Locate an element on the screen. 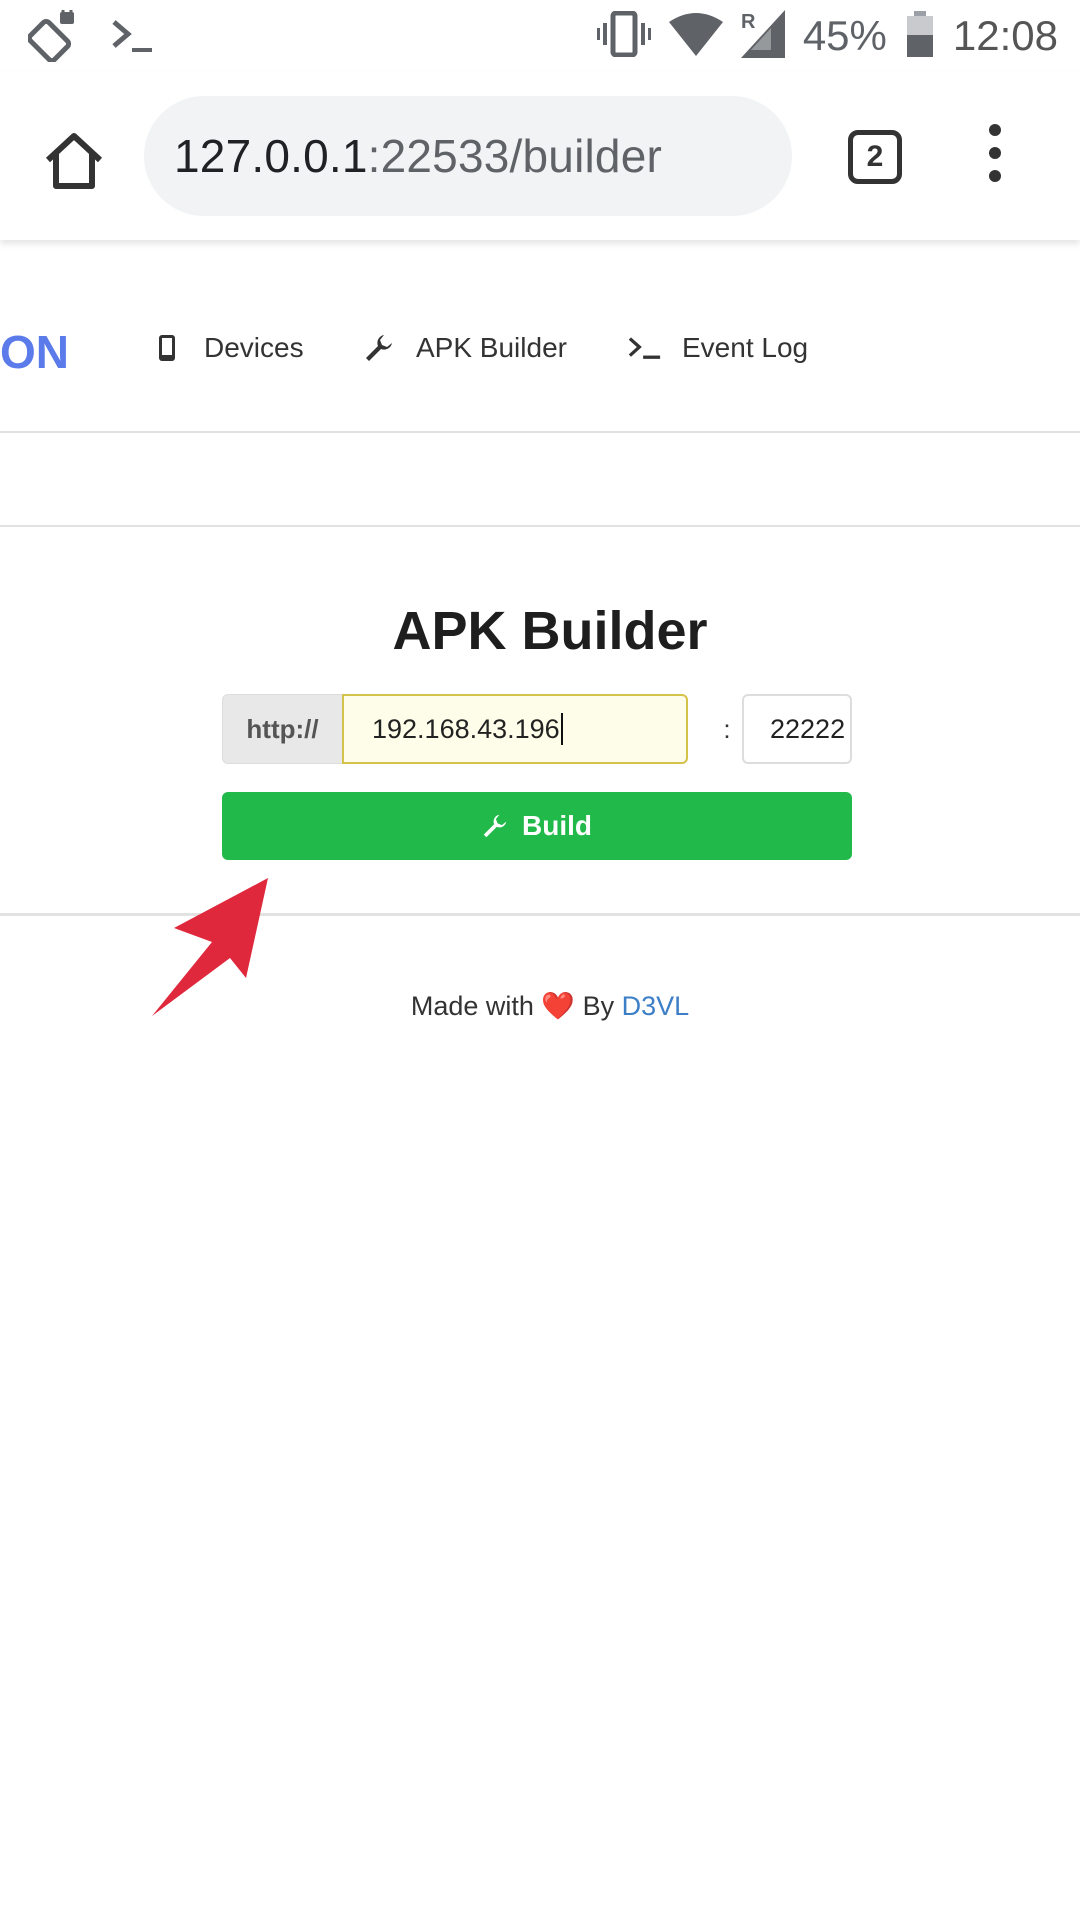  url-text: 127.0.0.1:22533/builder is located at coordinates (418, 156).